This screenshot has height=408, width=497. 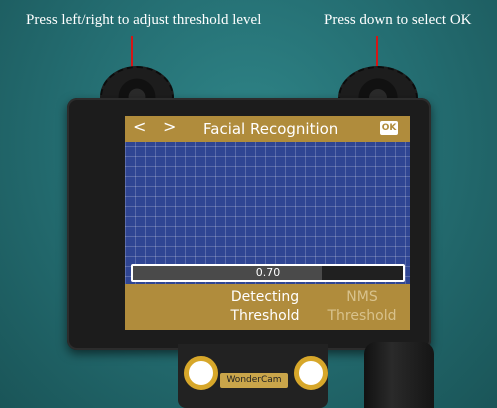 What do you see at coordinates (389, 128) in the screenshot?
I see `ok-button: OK` at bounding box center [389, 128].